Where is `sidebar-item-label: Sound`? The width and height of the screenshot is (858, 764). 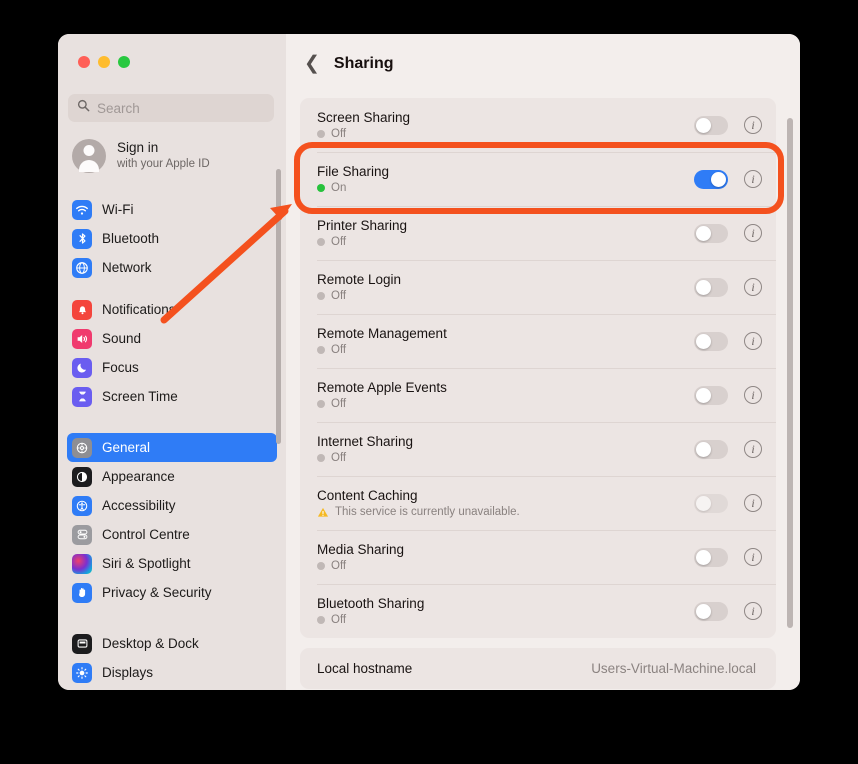
sidebar-item-label: Sound is located at coordinates (122, 338).